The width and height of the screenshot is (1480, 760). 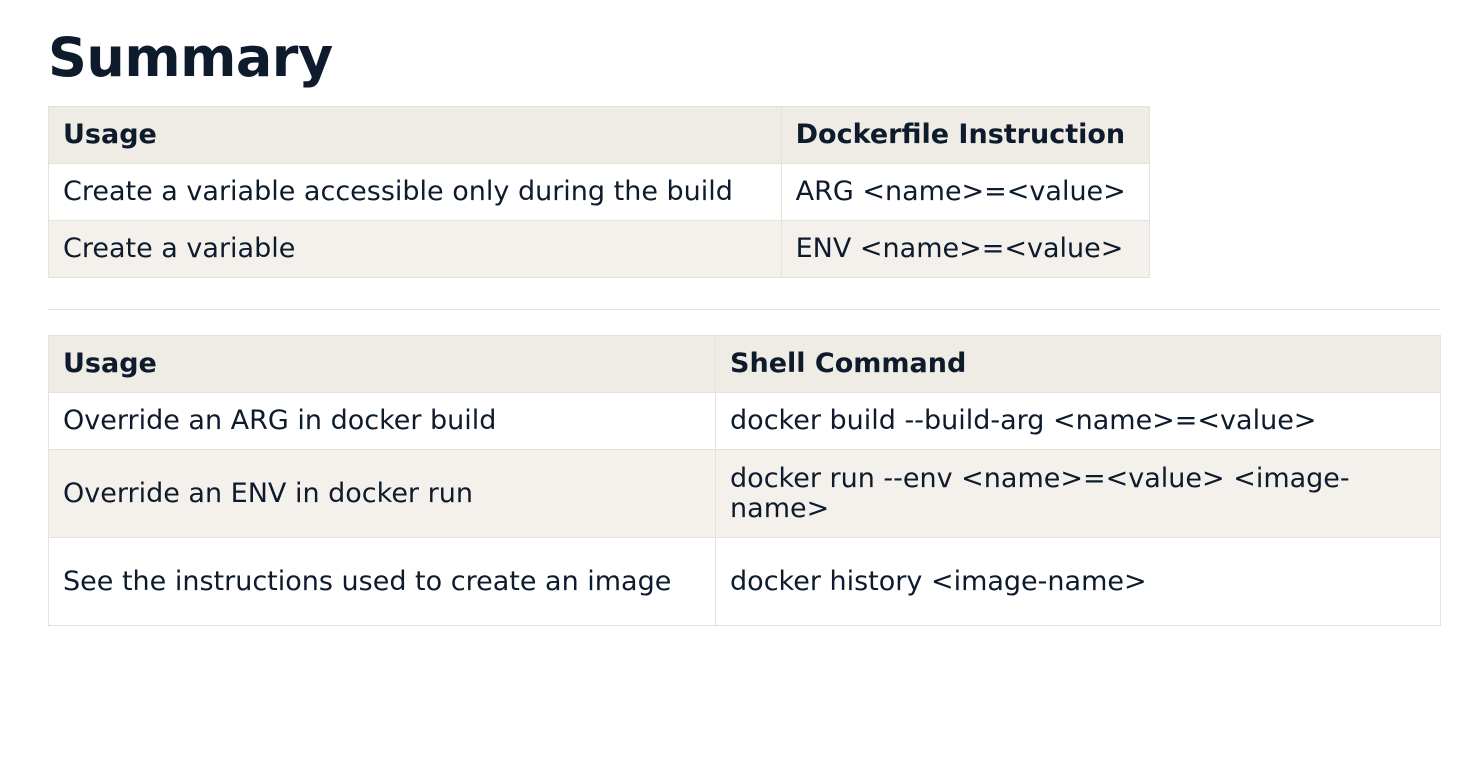 I want to click on table-header-row: Usage Dockerfile Instruction, so click(x=599, y=135).